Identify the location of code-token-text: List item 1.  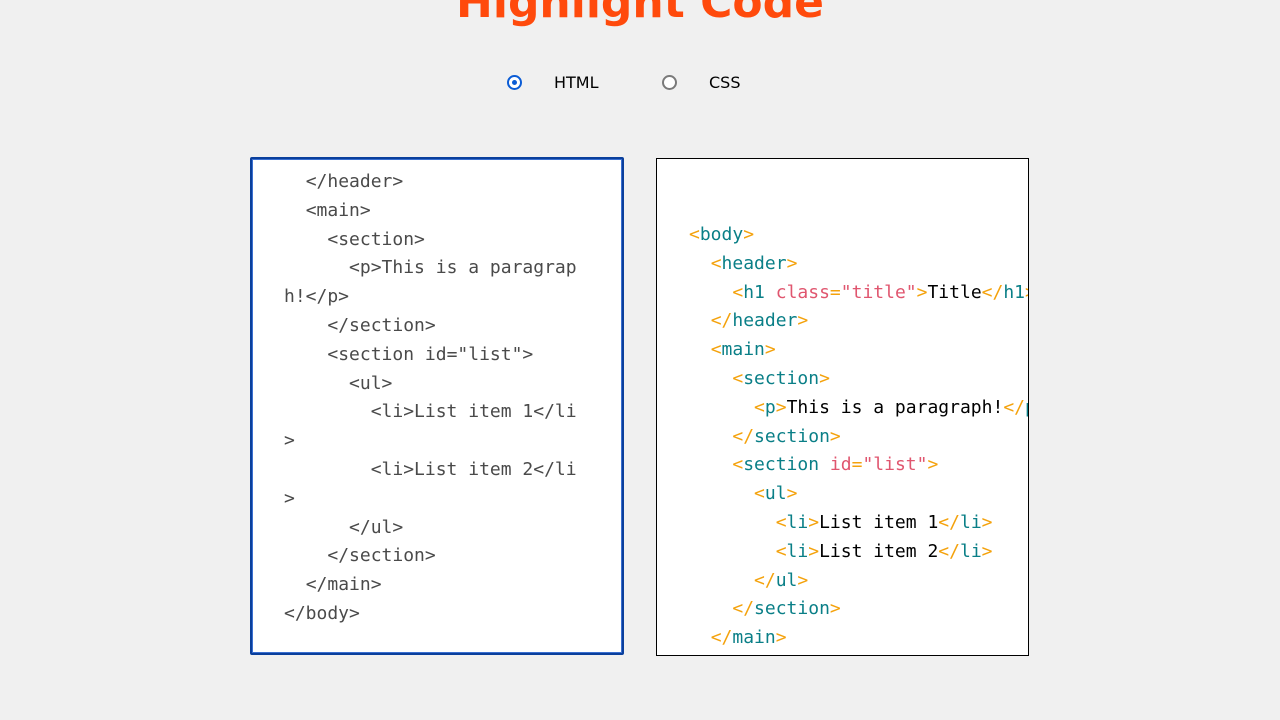
(879, 522).